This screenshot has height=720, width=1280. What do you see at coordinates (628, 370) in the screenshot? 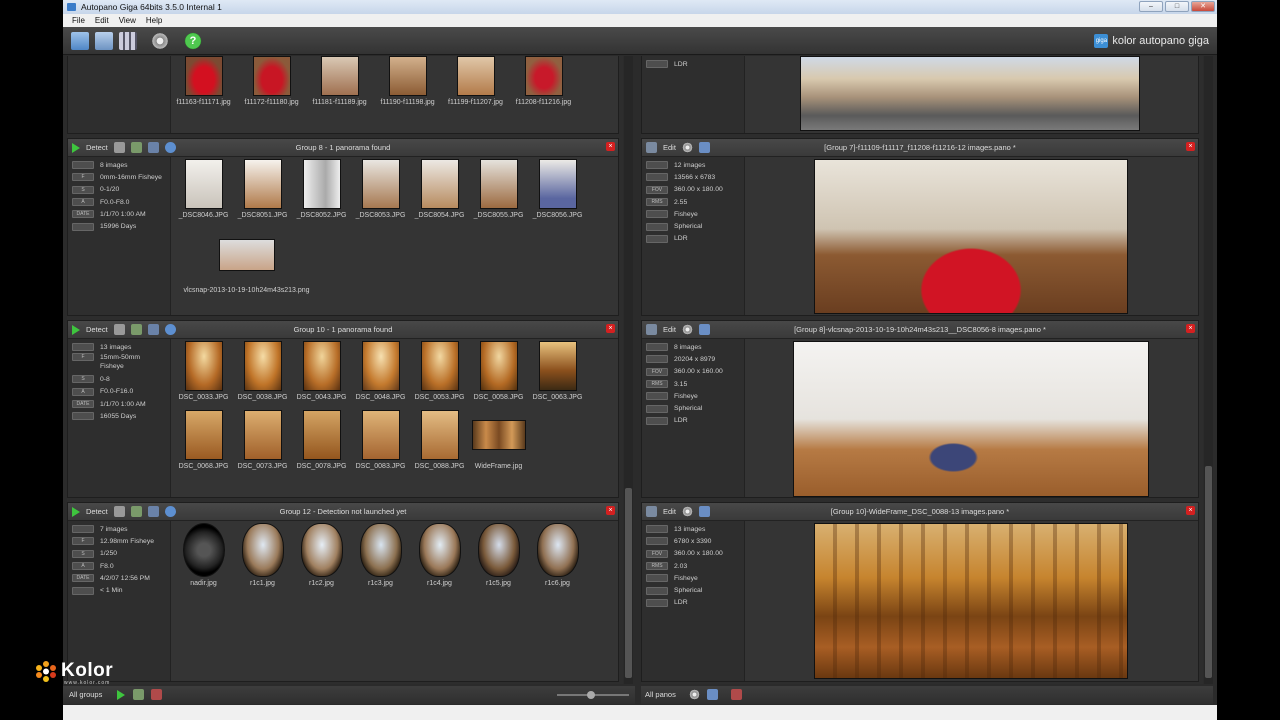
I see `groups-scrollbar` at bounding box center [628, 370].